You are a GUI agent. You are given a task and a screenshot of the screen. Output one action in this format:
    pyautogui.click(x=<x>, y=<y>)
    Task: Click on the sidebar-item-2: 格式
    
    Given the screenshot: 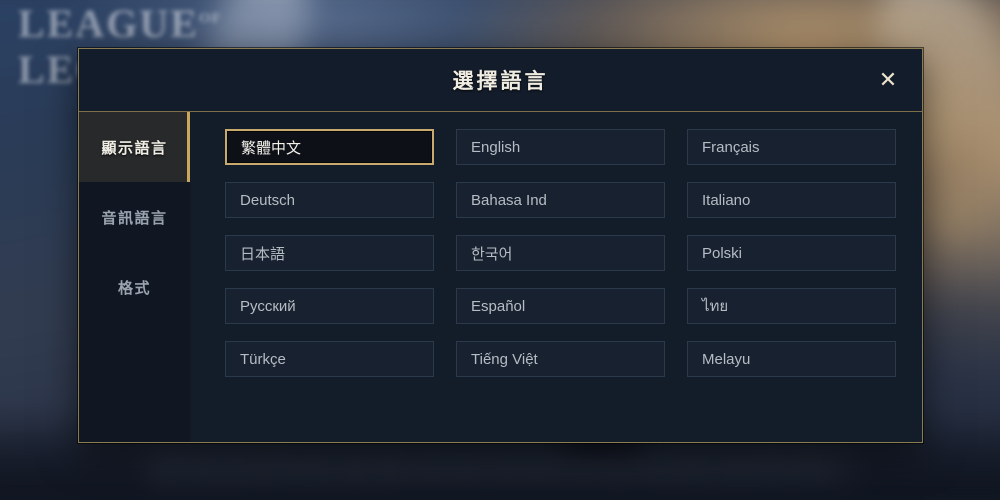 What is the action you would take?
    pyautogui.click(x=134, y=287)
    